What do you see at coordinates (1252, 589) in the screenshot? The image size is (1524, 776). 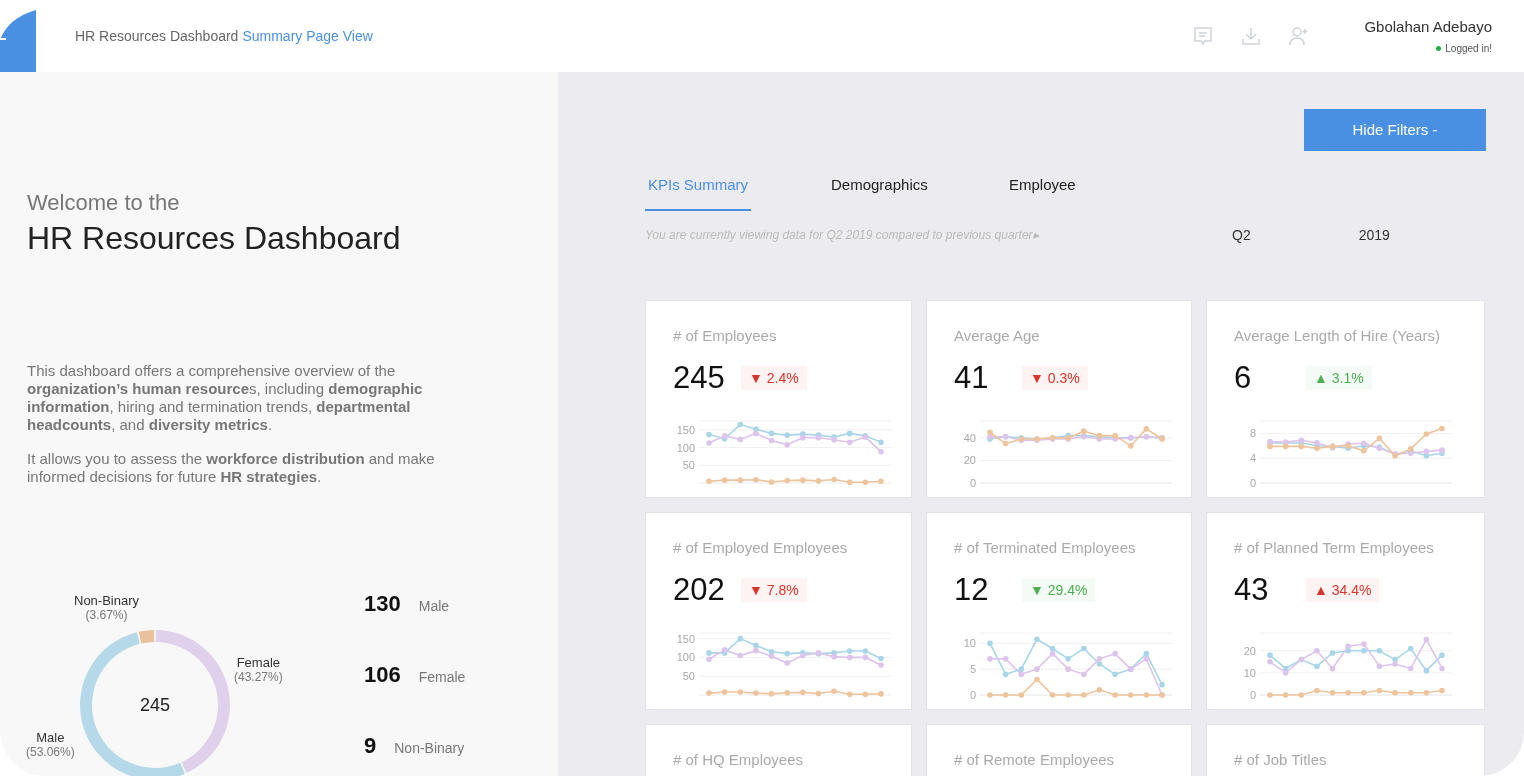 I see `kpi-value: 43` at bounding box center [1252, 589].